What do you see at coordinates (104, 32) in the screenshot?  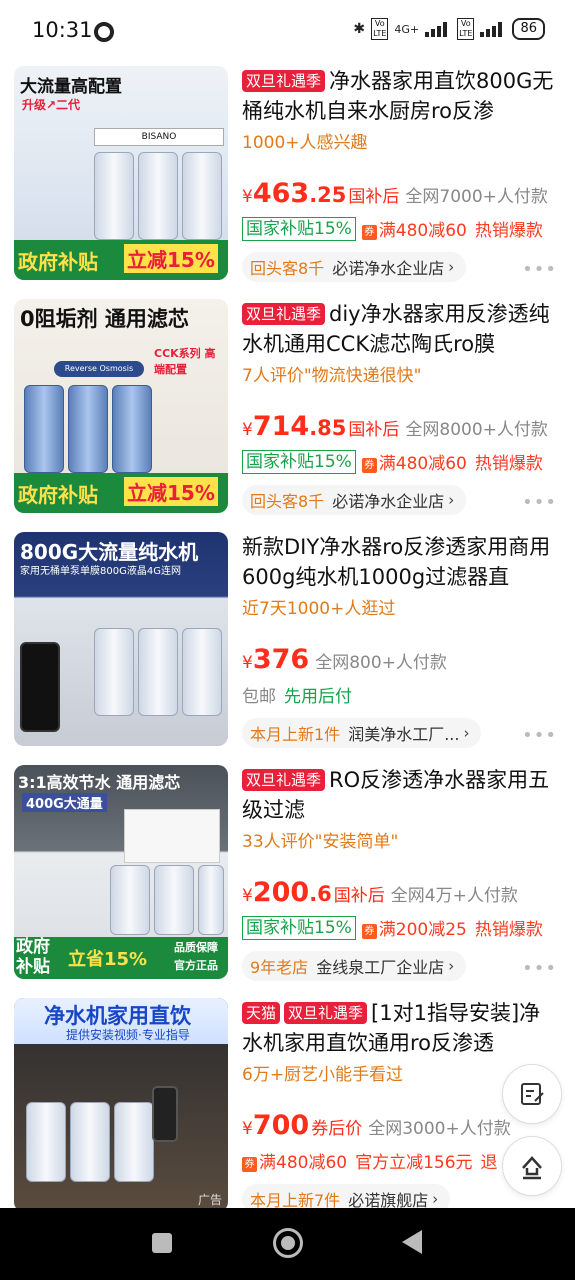 I see `notification-icon` at bounding box center [104, 32].